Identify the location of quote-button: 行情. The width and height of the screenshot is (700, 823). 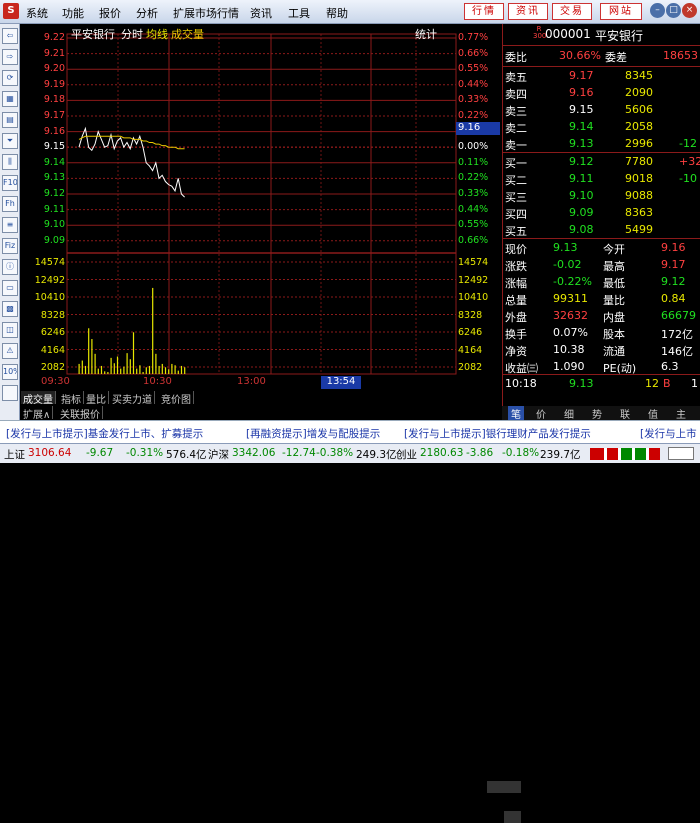
(484, 11).